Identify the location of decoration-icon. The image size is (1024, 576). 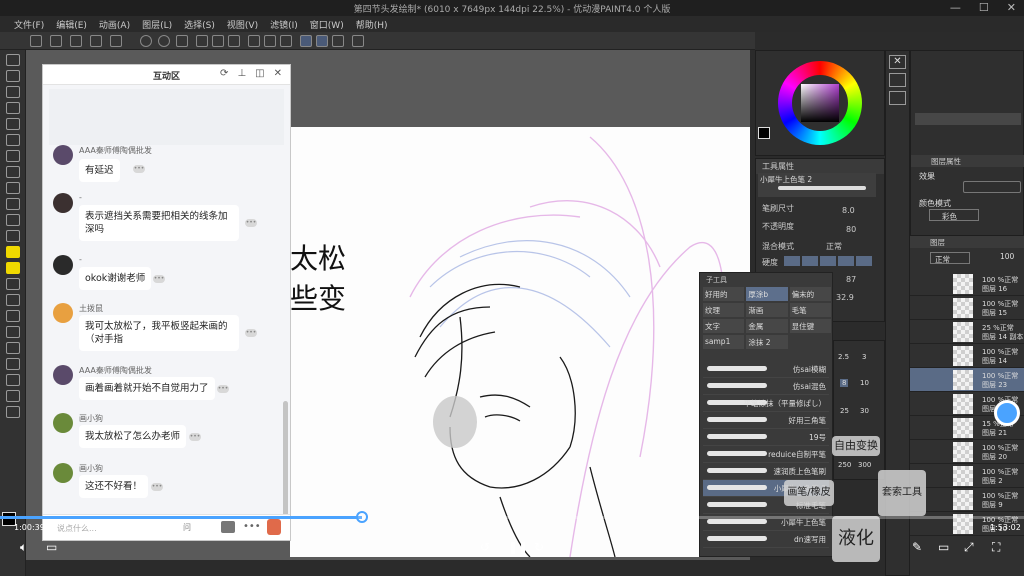
(13, 236).